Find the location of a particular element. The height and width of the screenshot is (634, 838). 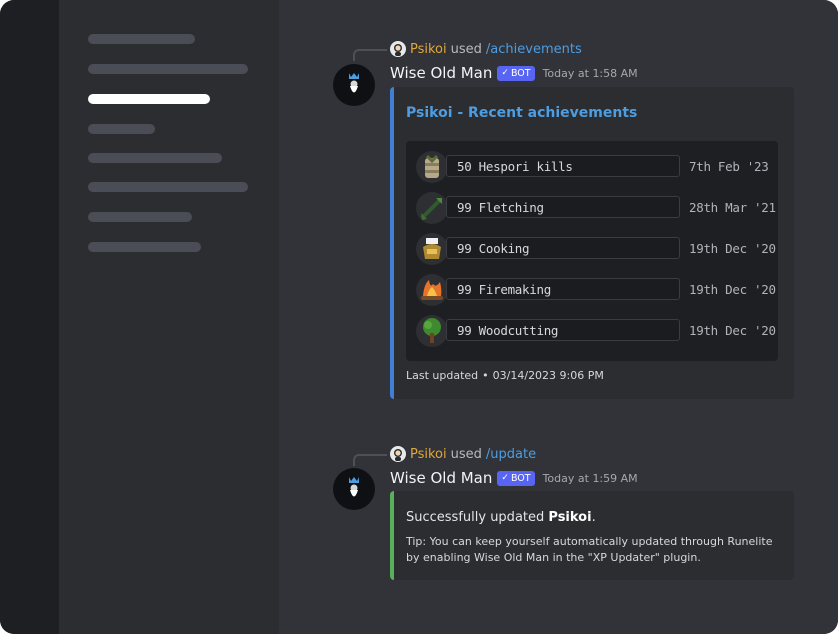

list-item: 99 Woodcutting 19th Dec '20 is located at coordinates (596, 331).